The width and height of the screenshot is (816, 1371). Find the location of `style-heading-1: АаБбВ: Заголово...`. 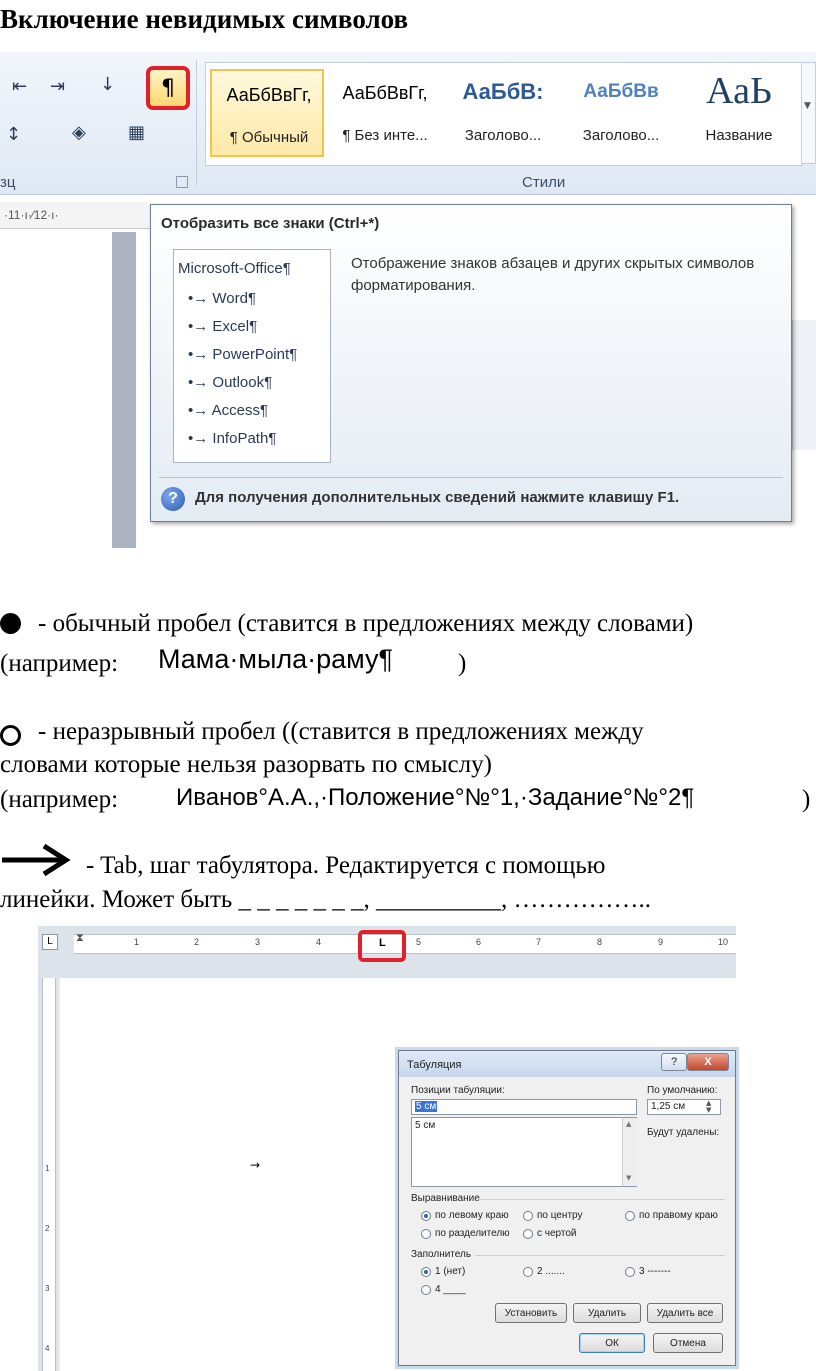

style-heading-1: АаБбВ: Заголово... is located at coordinates (503, 113).